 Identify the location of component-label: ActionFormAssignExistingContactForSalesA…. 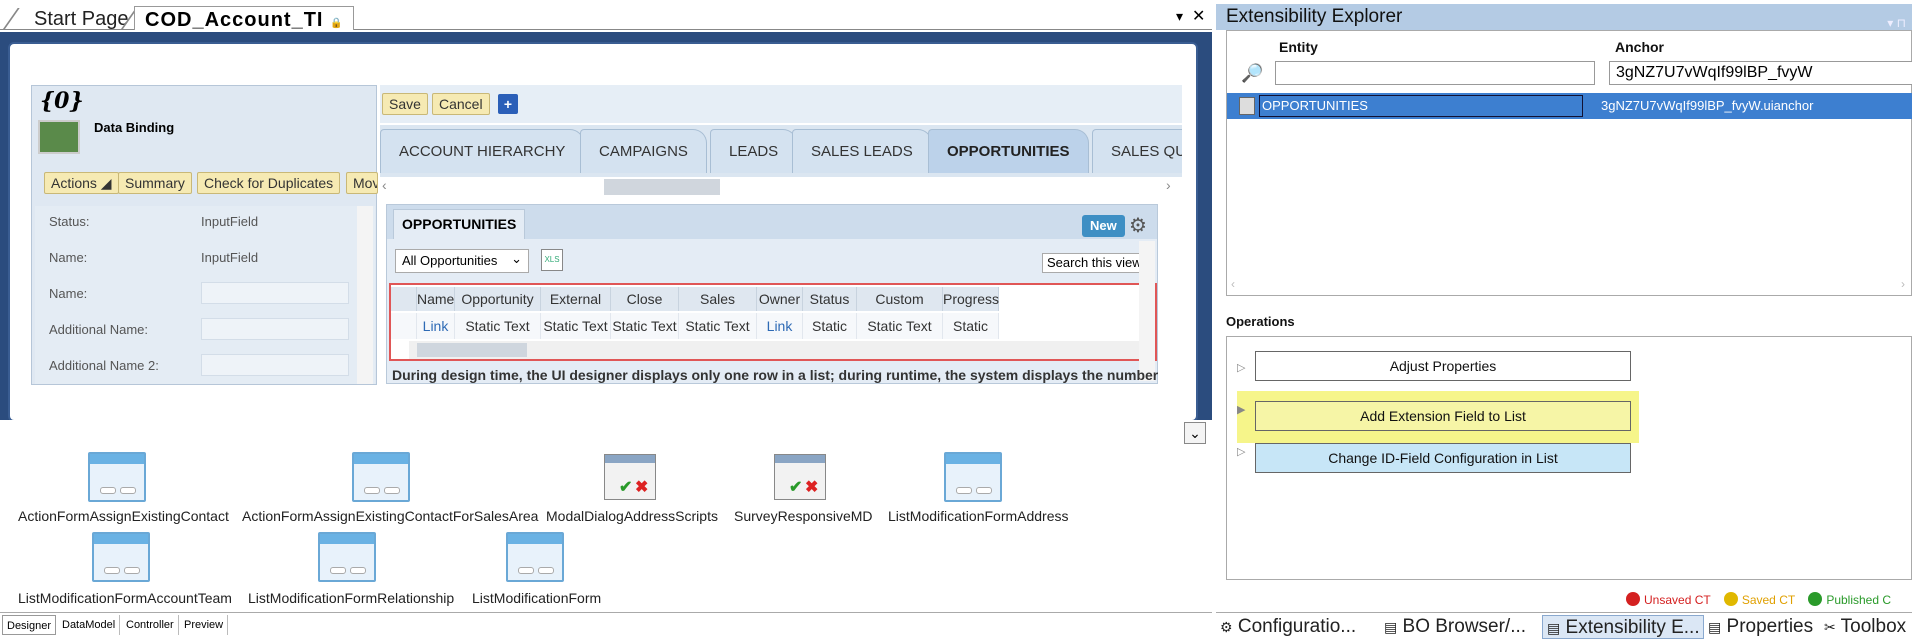
(390, 516).